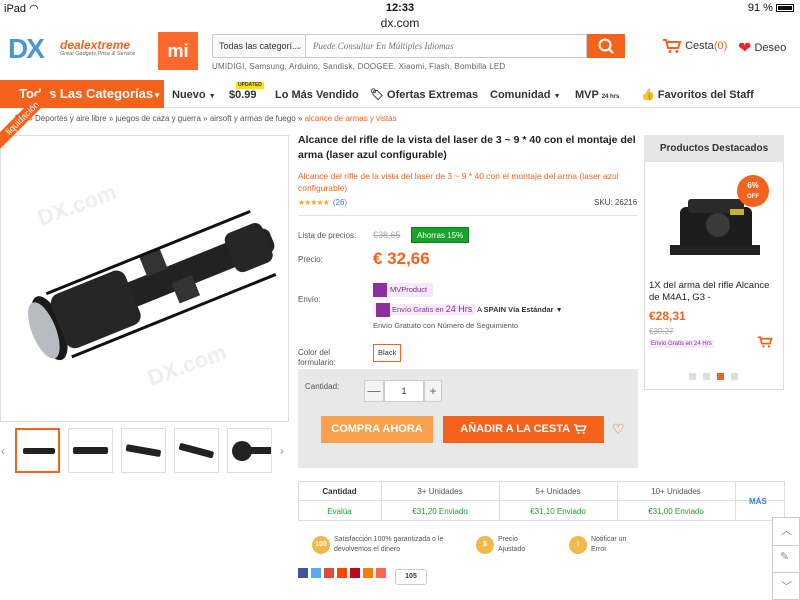 The height and width of the screenshot is (600, 800). I want to click on add-to-cart-button: AÑADIR A LA CESTA, so click(523, 429).